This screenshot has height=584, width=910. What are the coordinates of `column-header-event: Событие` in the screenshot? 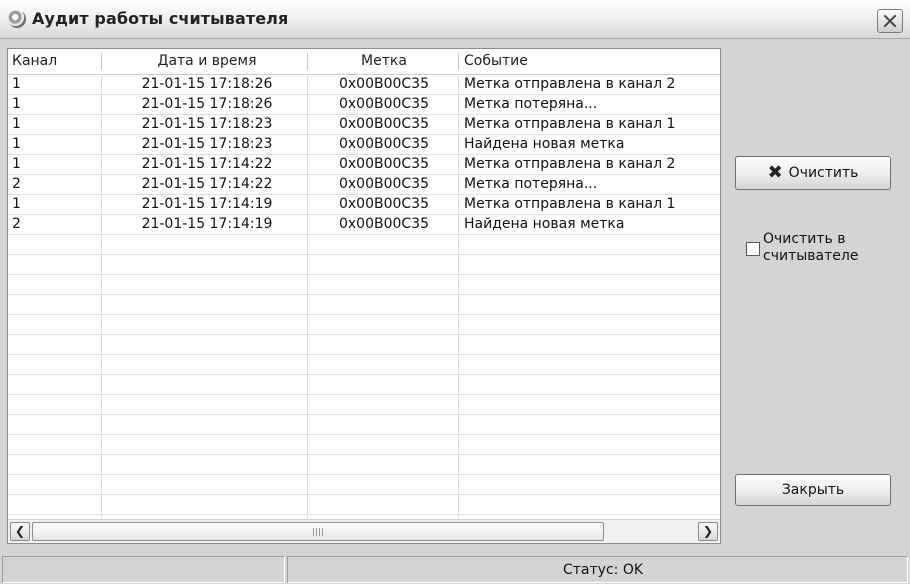 It's located at (496, 61).